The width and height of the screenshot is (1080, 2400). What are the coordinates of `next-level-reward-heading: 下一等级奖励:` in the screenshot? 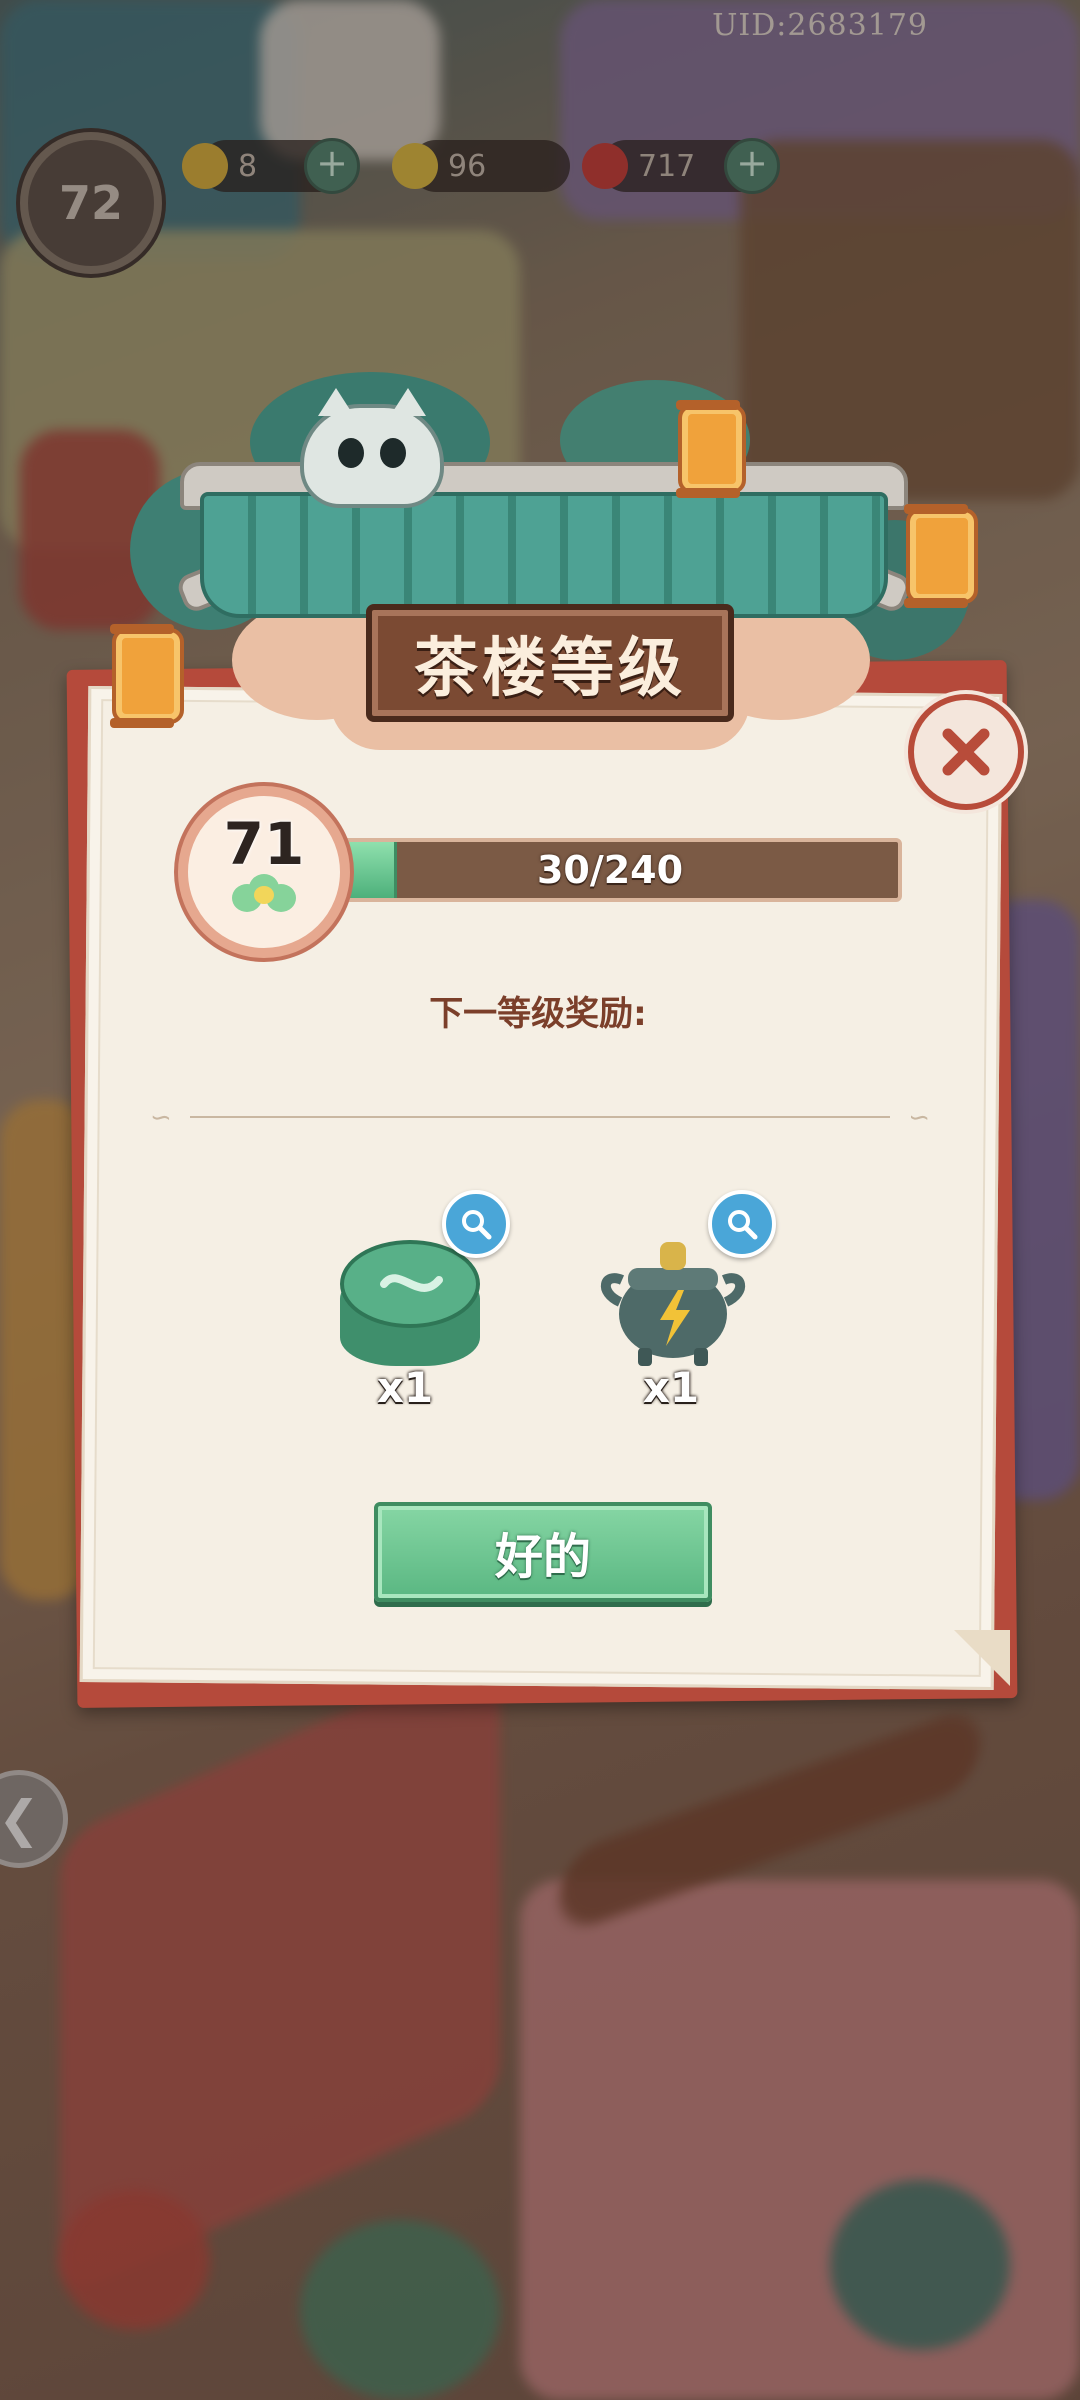 It's located at (538, 1014).